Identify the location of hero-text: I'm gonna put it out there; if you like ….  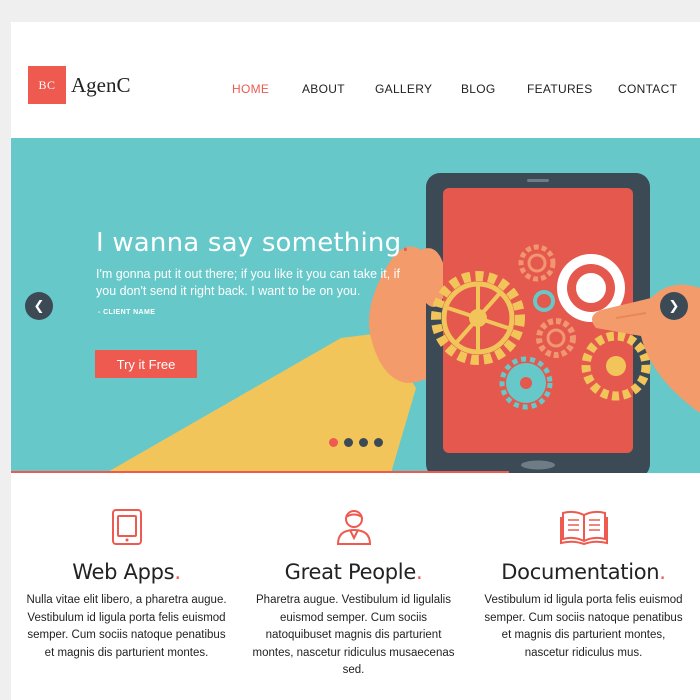
(248, 282).